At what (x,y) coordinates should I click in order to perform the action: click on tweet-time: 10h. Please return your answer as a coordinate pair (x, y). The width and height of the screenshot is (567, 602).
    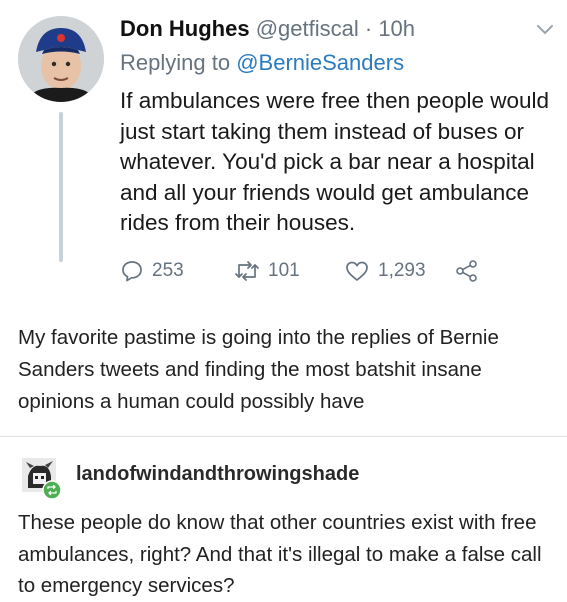
    Looking at the image, I should click on (396, 28).